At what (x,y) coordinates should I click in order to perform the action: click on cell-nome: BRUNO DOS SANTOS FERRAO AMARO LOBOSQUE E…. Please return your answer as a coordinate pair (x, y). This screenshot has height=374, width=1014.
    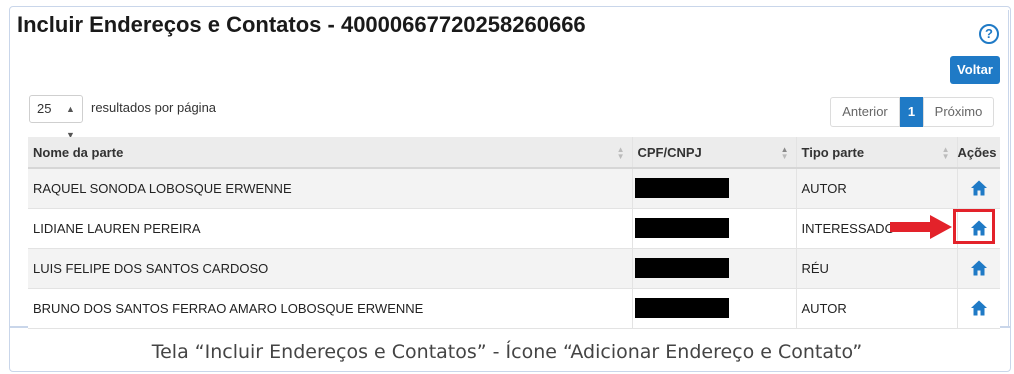
    Looking at the image, I should click on (330, 308).